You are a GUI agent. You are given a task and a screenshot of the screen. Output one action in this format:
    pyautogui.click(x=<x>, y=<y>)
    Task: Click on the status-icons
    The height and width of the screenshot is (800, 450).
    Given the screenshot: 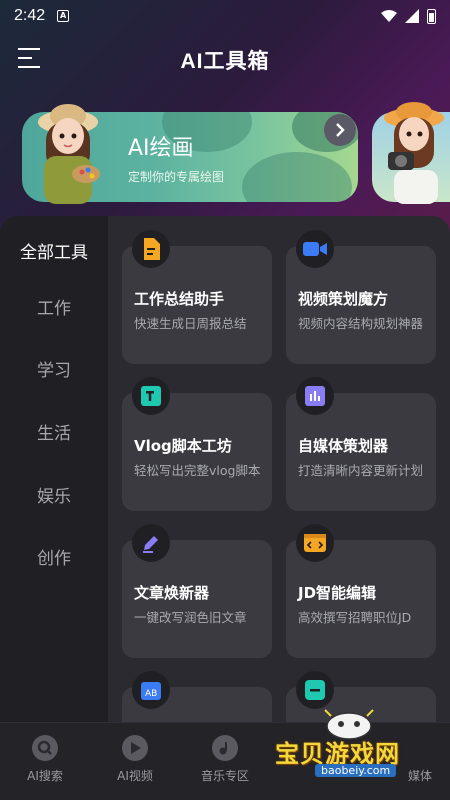 What is the action you would take?
    pyautogui.click(x=408, y=16)
    